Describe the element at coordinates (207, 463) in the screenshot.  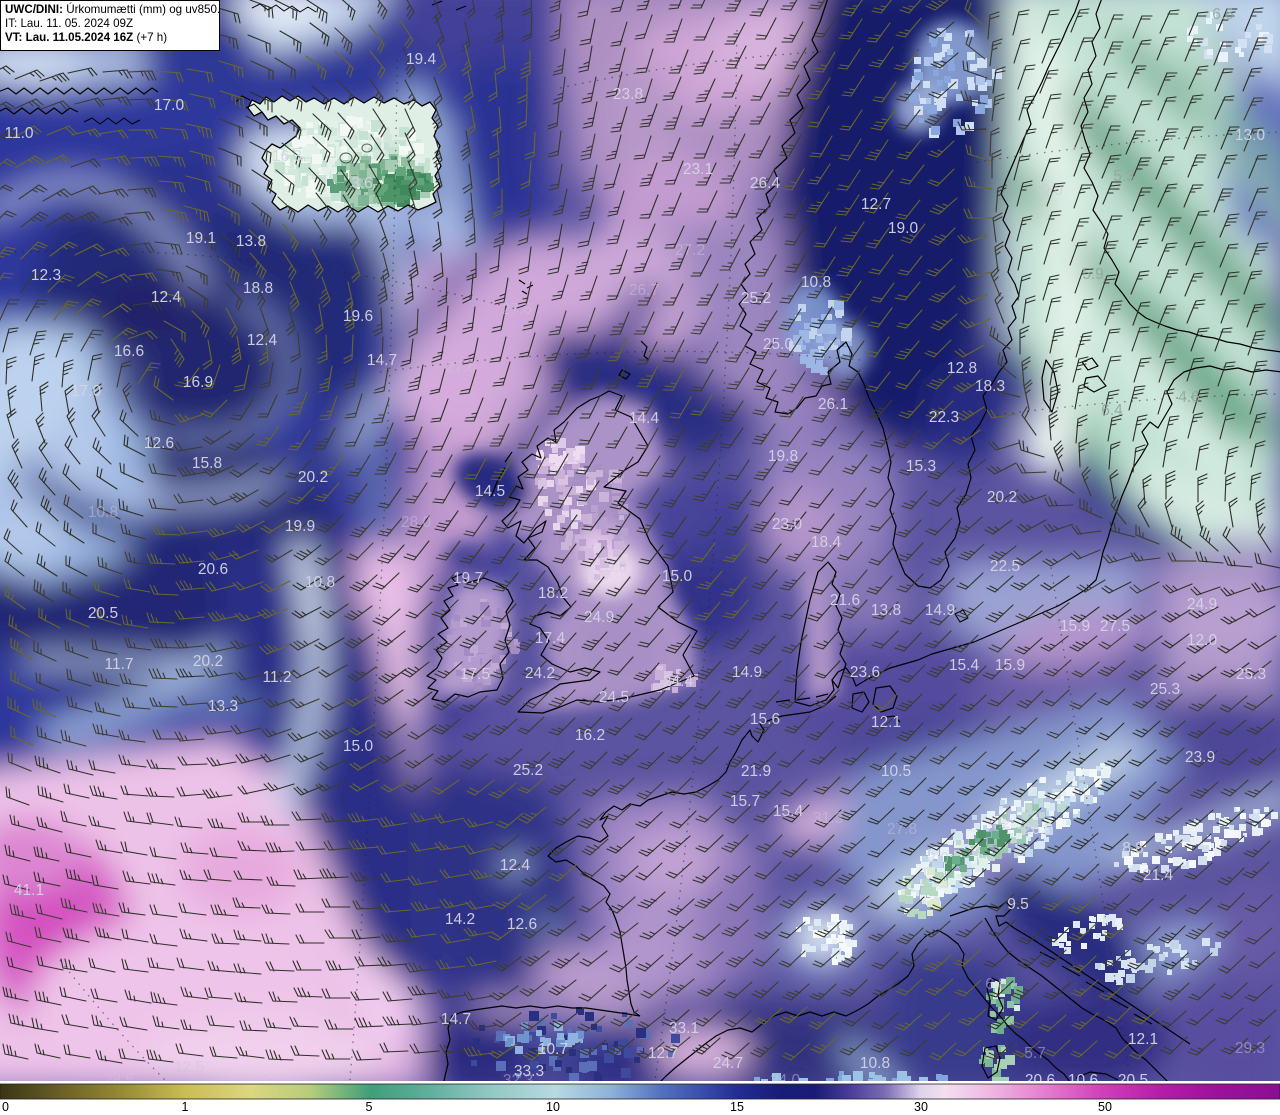
I see `svg-text: 15.8` at that location.